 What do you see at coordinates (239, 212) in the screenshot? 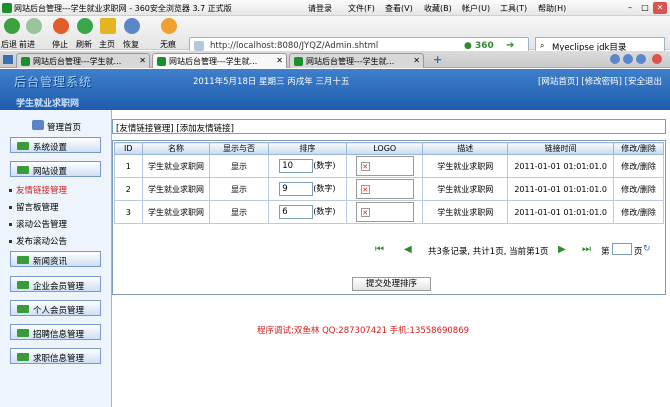
I see `cell-show: 显示` at bounding box center [239, 212].